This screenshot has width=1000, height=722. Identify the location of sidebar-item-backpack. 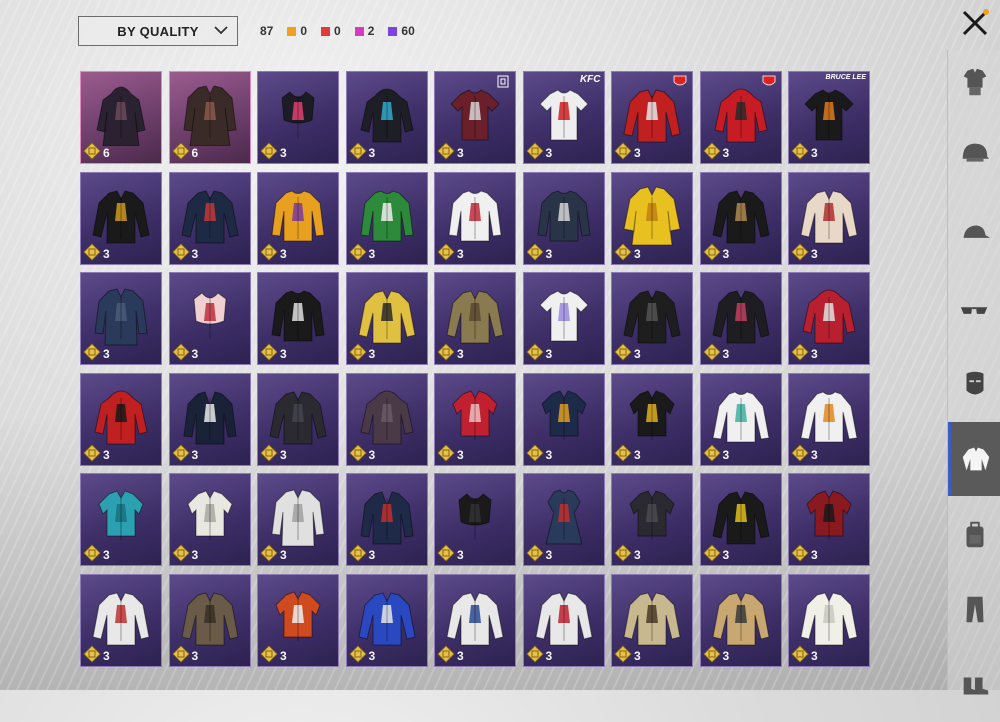
(974, 535).